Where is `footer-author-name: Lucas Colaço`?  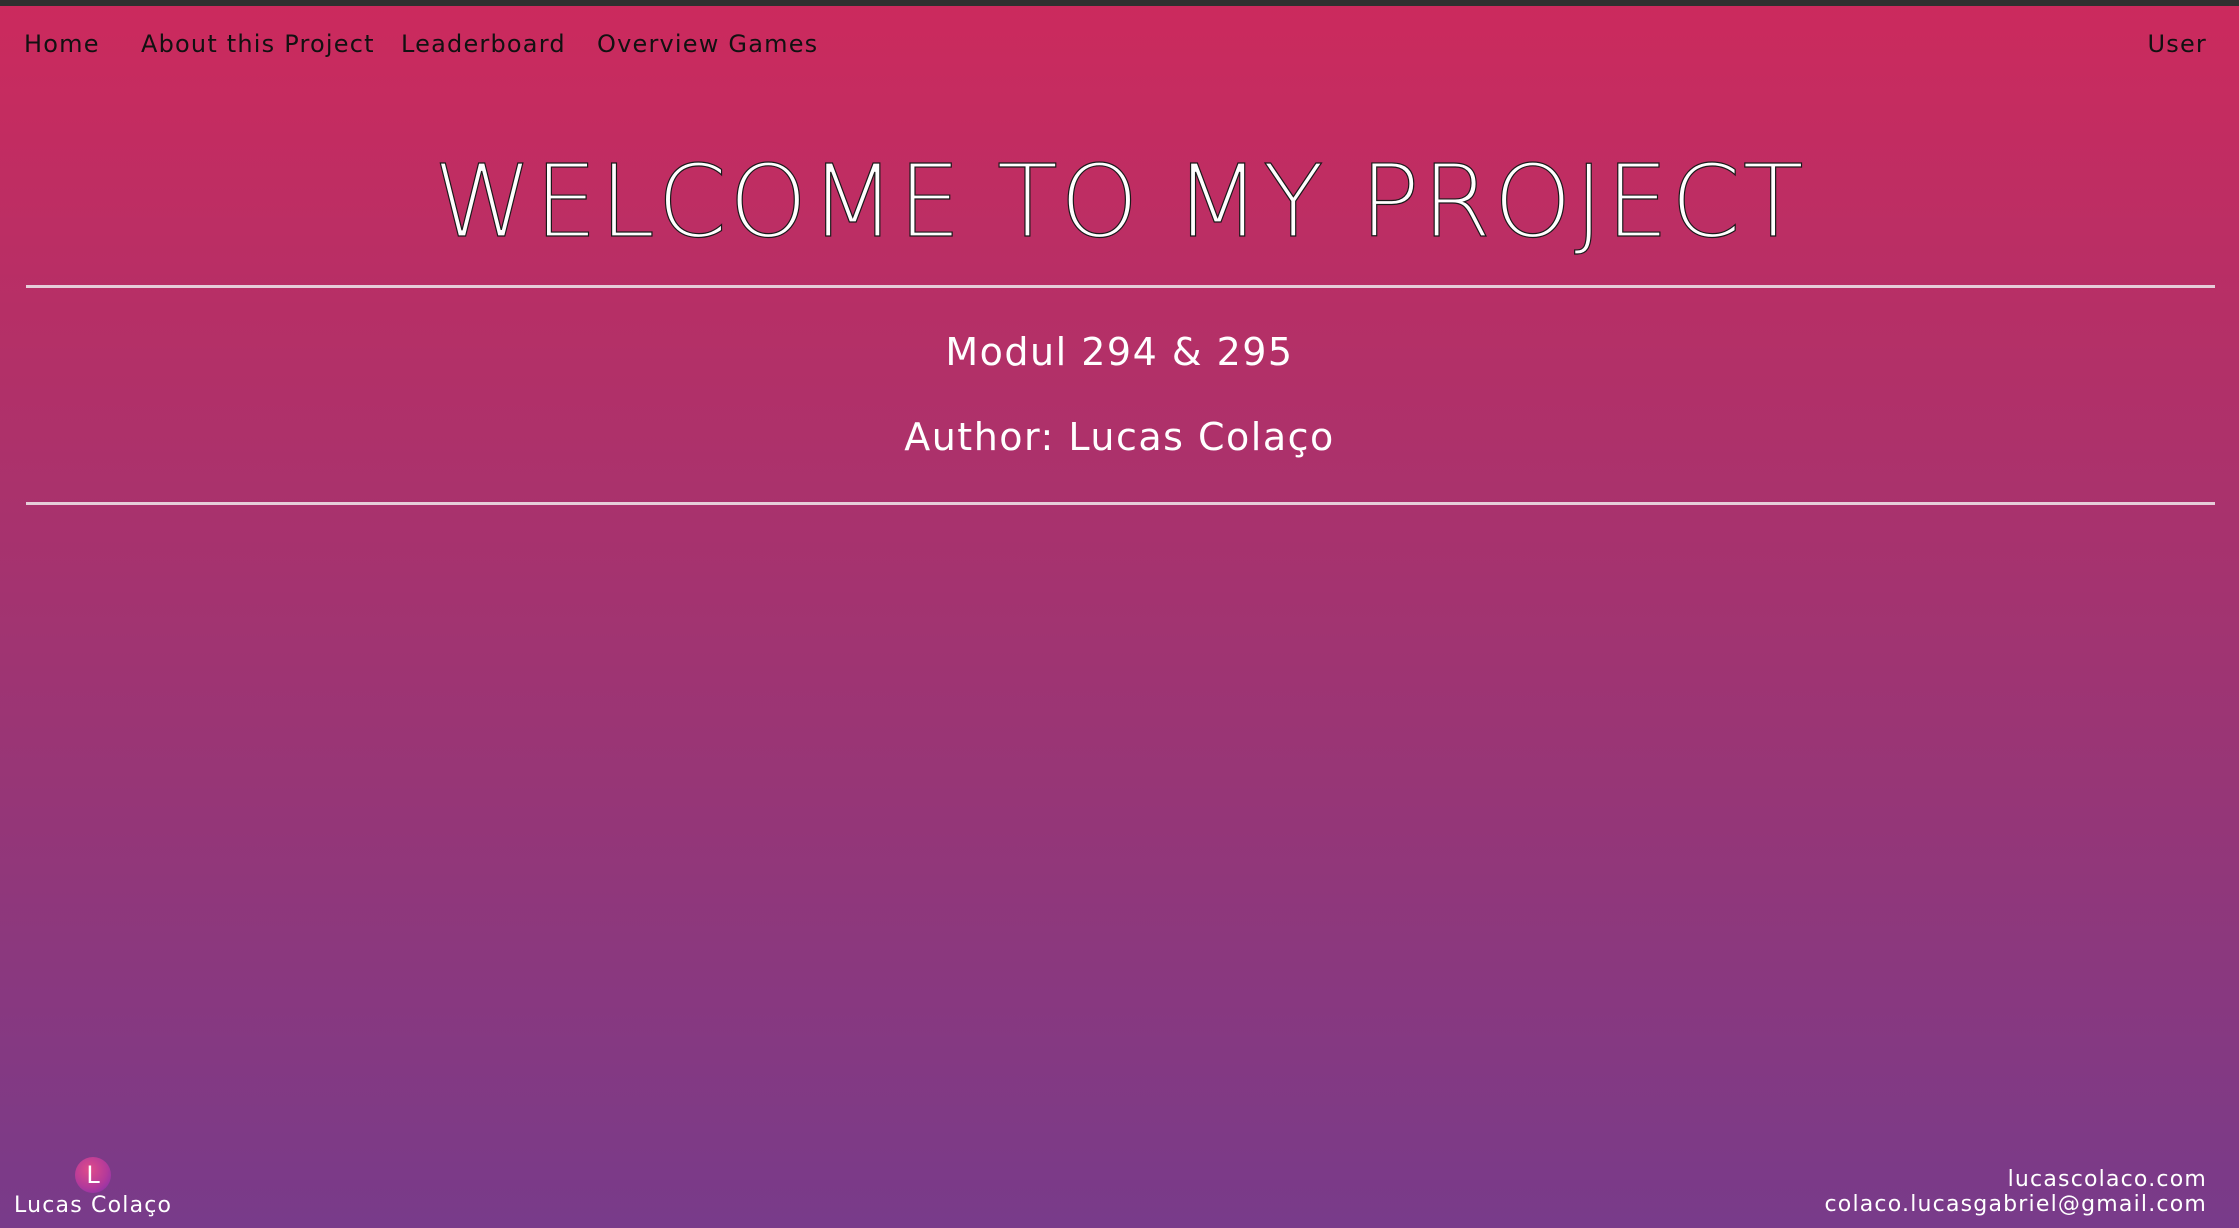 footer-author-name: Lucas Colaço is located at coordinates (93, 1205).